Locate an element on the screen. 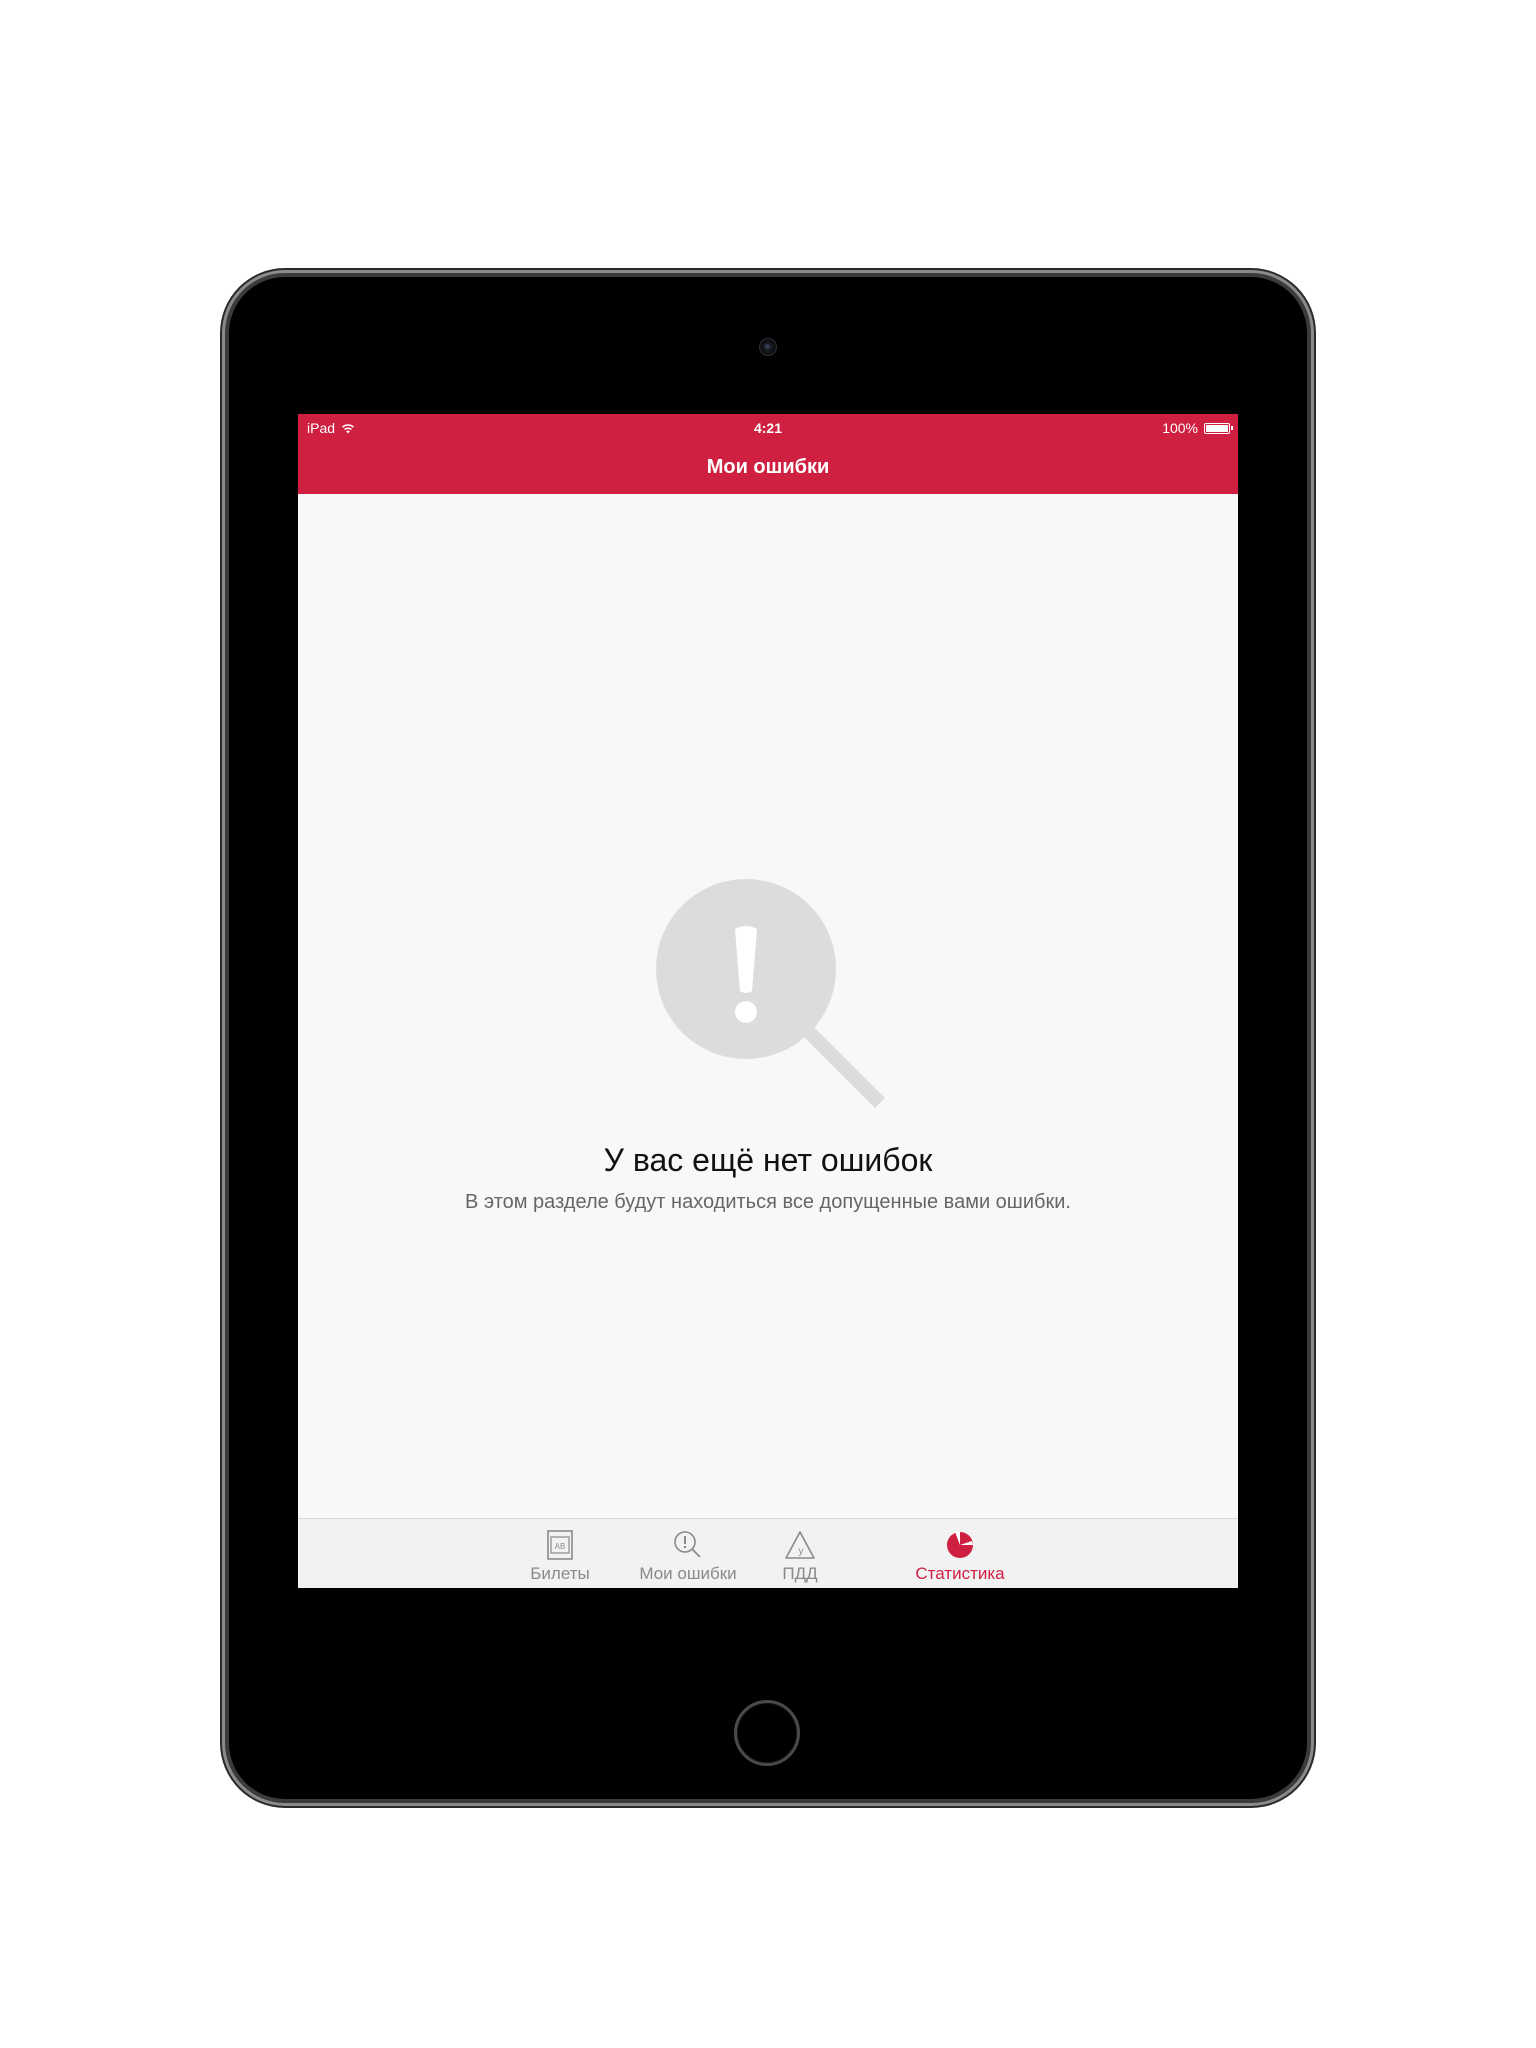 The image size is (1536, 2048). tab-label-statistics: Статистика is located at coordinates (960, 1573).